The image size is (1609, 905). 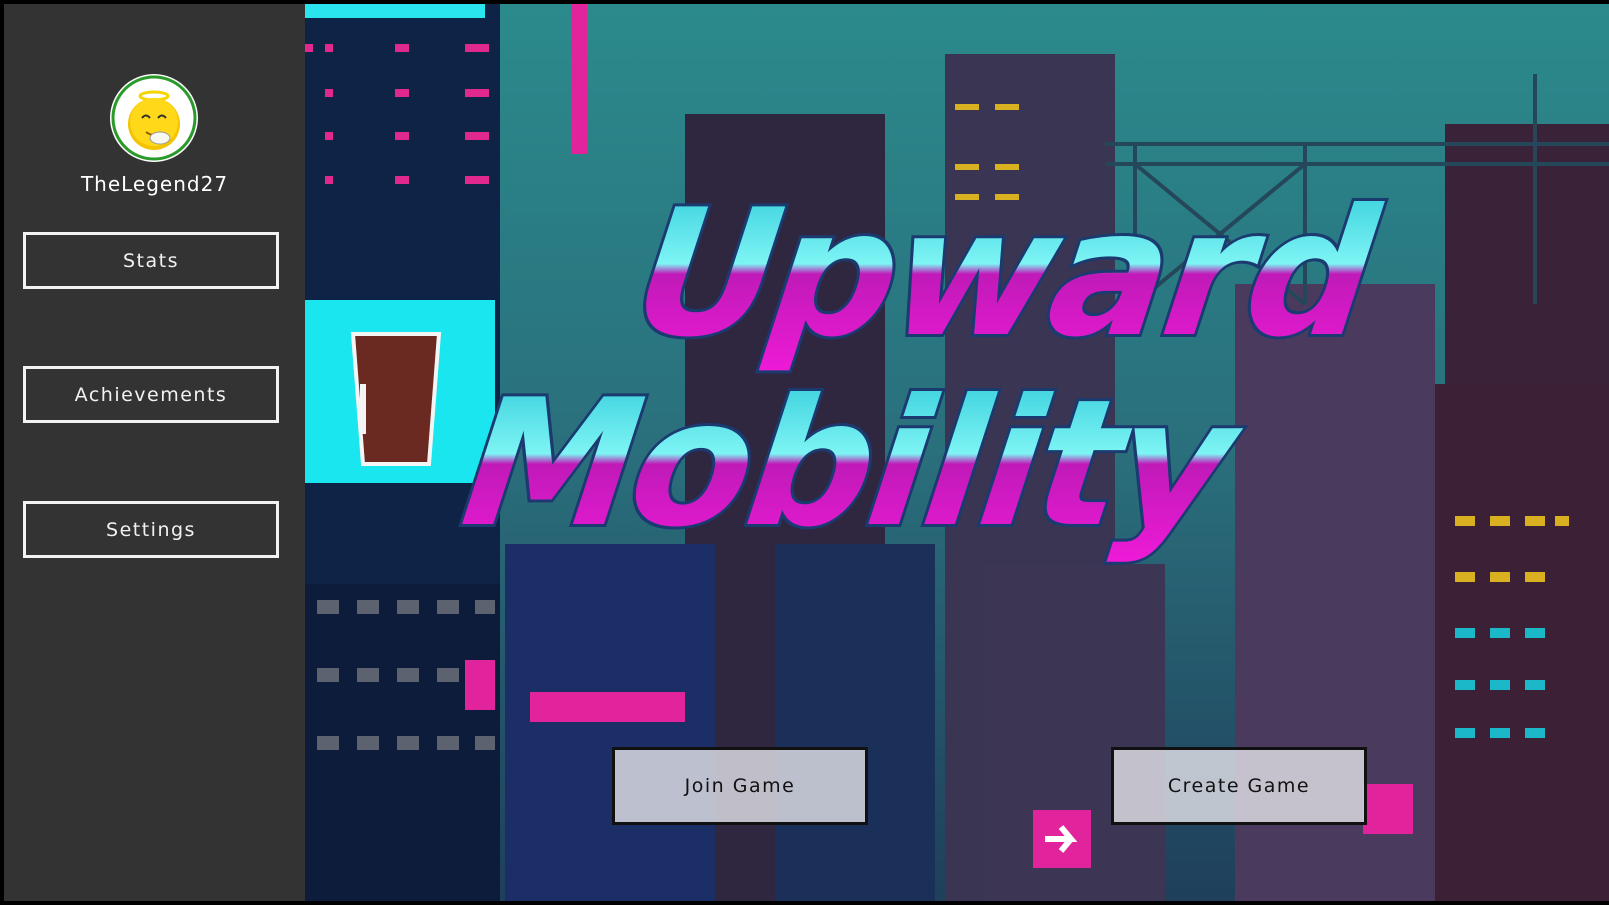 I want to click on stats-button: Stats, so click(x=151, y=260).